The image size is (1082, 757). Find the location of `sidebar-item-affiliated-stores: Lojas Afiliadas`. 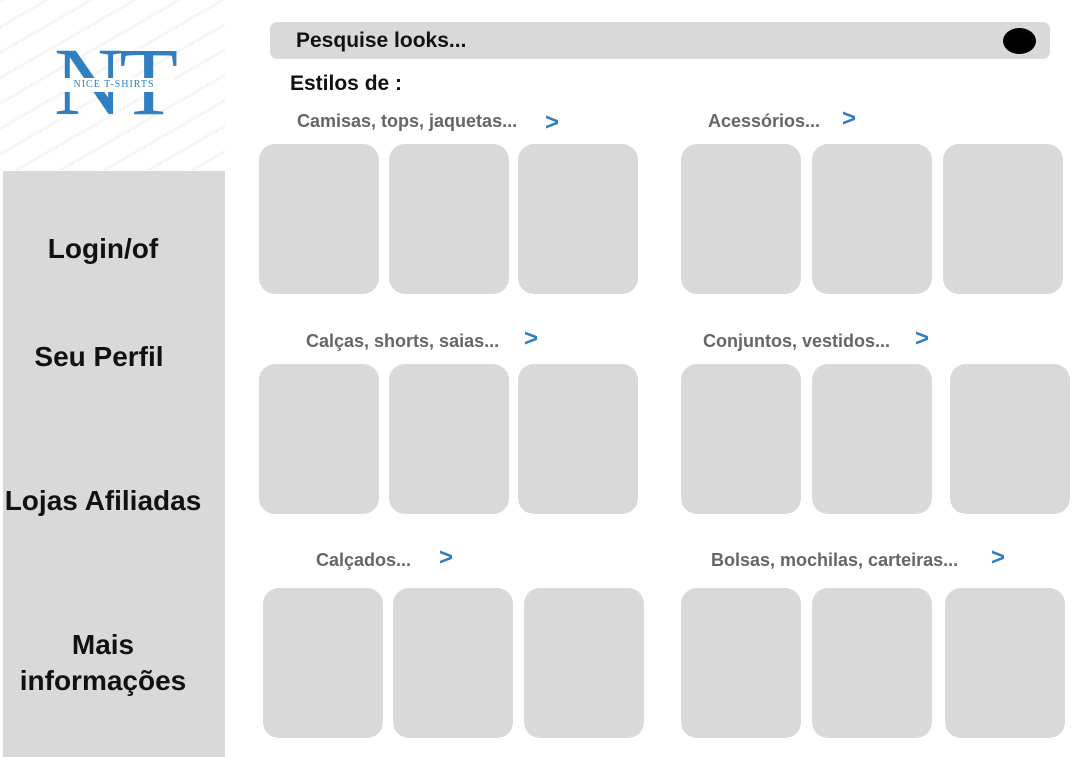

sidebar-item-affiliated-stores: Lojas Afiliadas is located at coordinates (103, 501).